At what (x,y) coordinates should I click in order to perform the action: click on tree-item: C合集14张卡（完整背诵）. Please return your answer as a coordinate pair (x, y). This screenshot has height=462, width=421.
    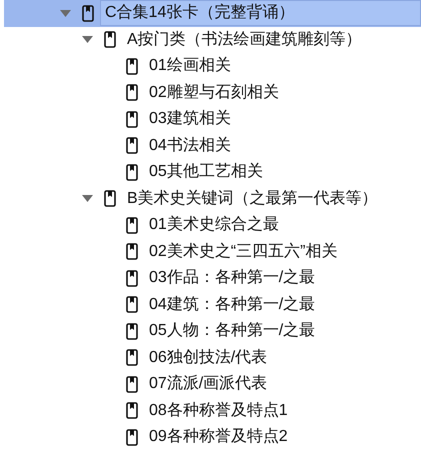
    Looking at the image, I should click on (212, 13).